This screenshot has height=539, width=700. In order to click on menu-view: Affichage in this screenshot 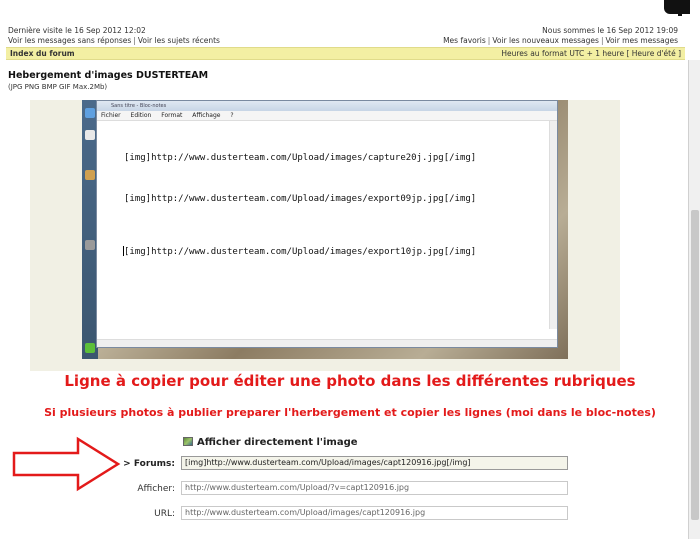, I will do `click(206, 115)`.